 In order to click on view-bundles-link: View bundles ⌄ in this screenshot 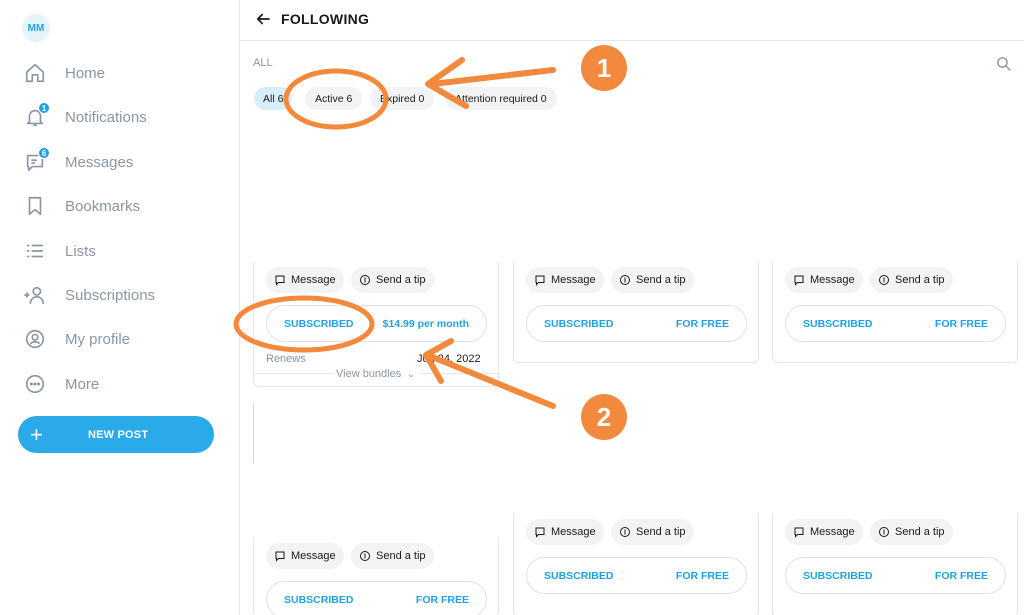, I will do `click(375, 374)`.